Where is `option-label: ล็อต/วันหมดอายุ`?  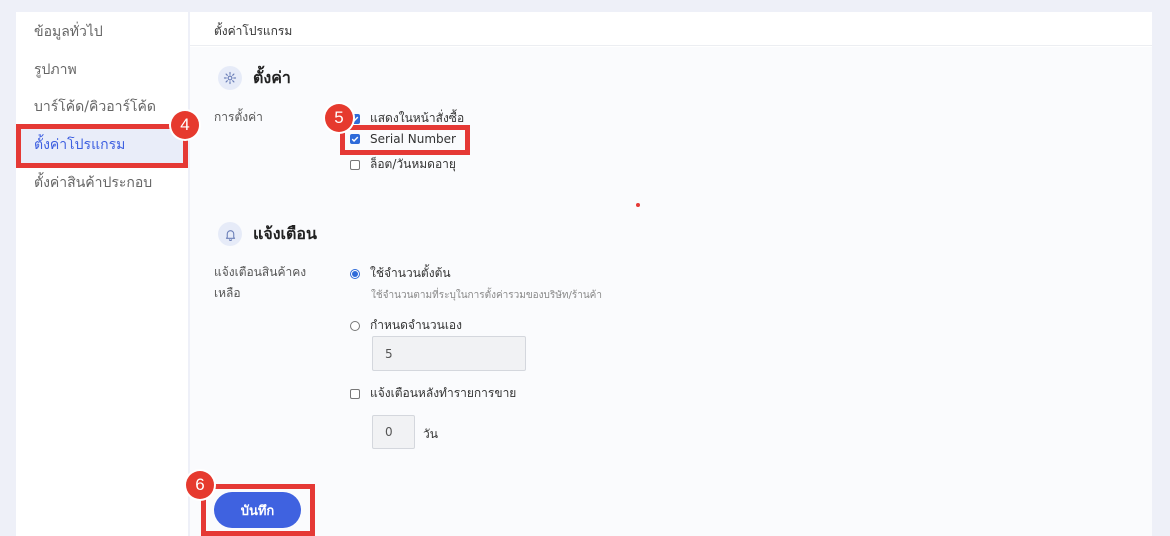
option-label: ล็อต/วันหมดอายุ is located at coordinates (413, 164).